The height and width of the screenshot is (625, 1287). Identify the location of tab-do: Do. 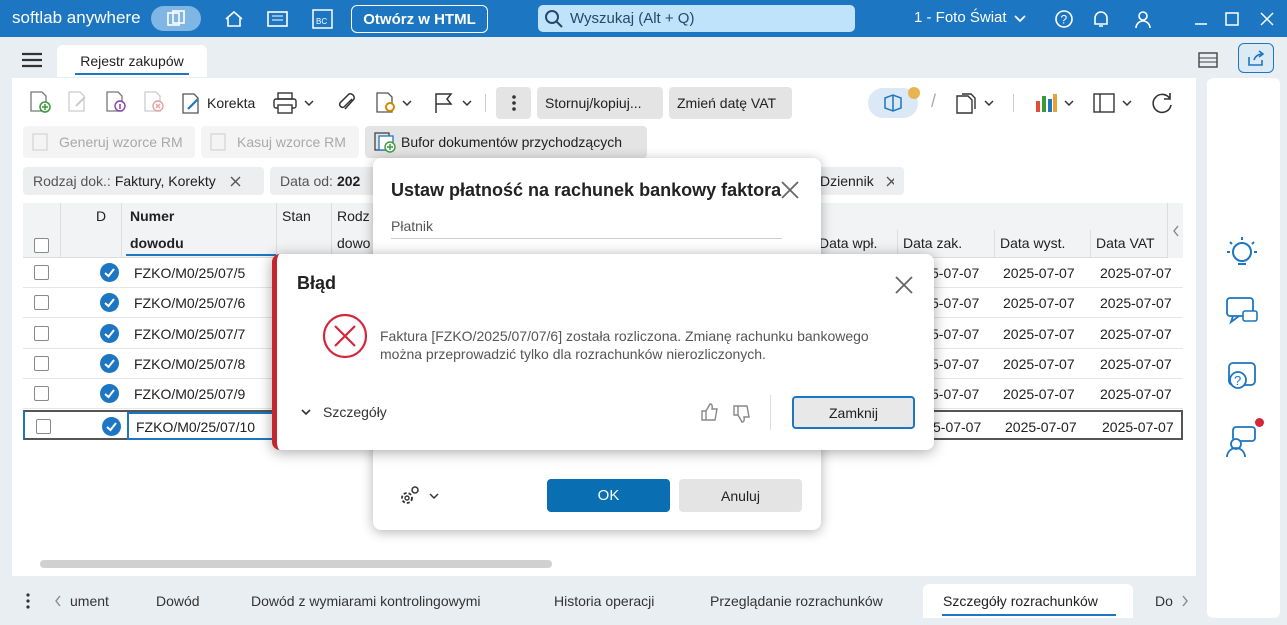
(1164, 601).